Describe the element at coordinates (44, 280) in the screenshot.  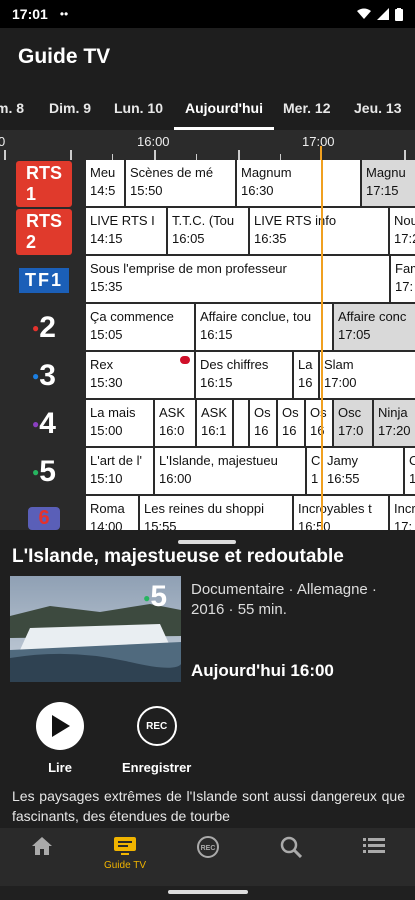
I see `channel-logo-tf1: TF1` at that location.